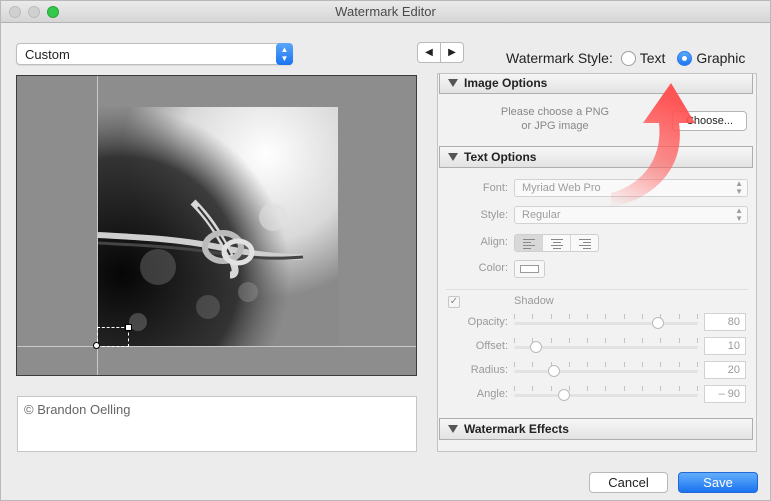 The width and height of the screenshot is (771, 501). Describe the element at coordinates (284, 54) in the screenshot. I see `dropdown-stepper-icon: ▲ ▼` at that location.